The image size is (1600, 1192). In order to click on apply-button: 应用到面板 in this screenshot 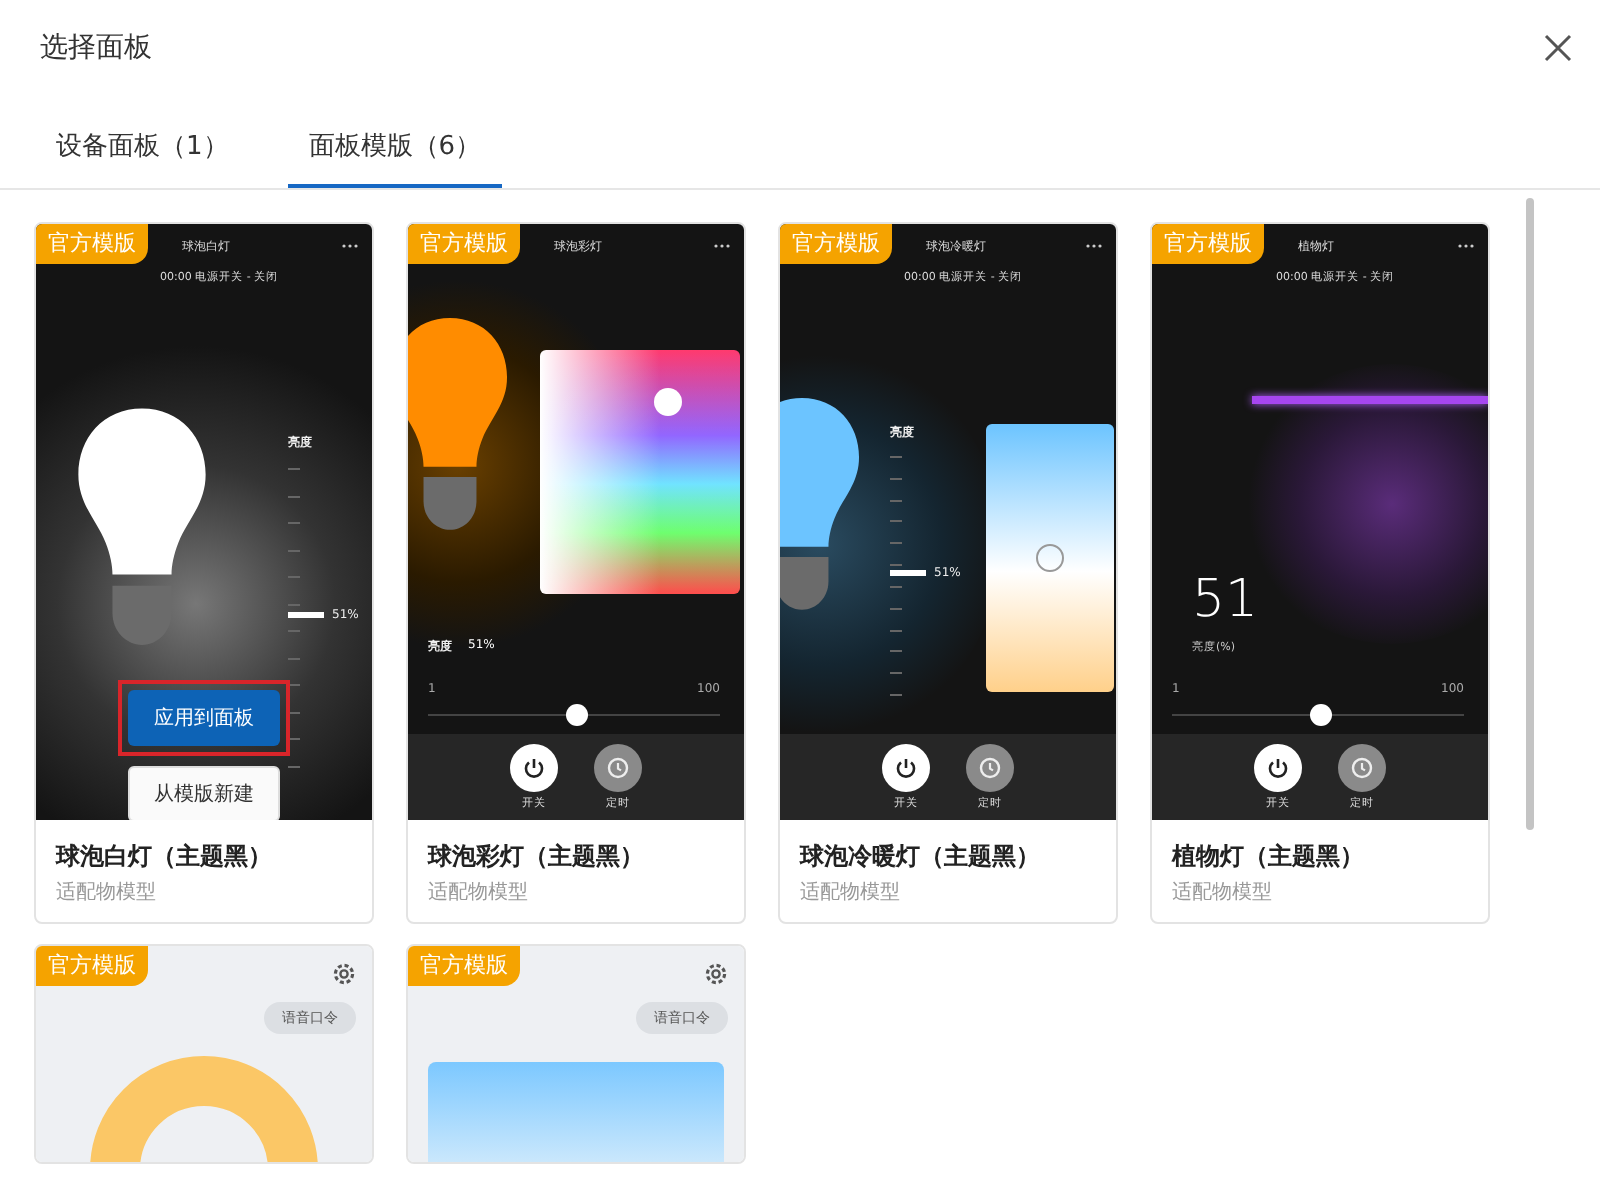, I will do `click(204, 718)`.